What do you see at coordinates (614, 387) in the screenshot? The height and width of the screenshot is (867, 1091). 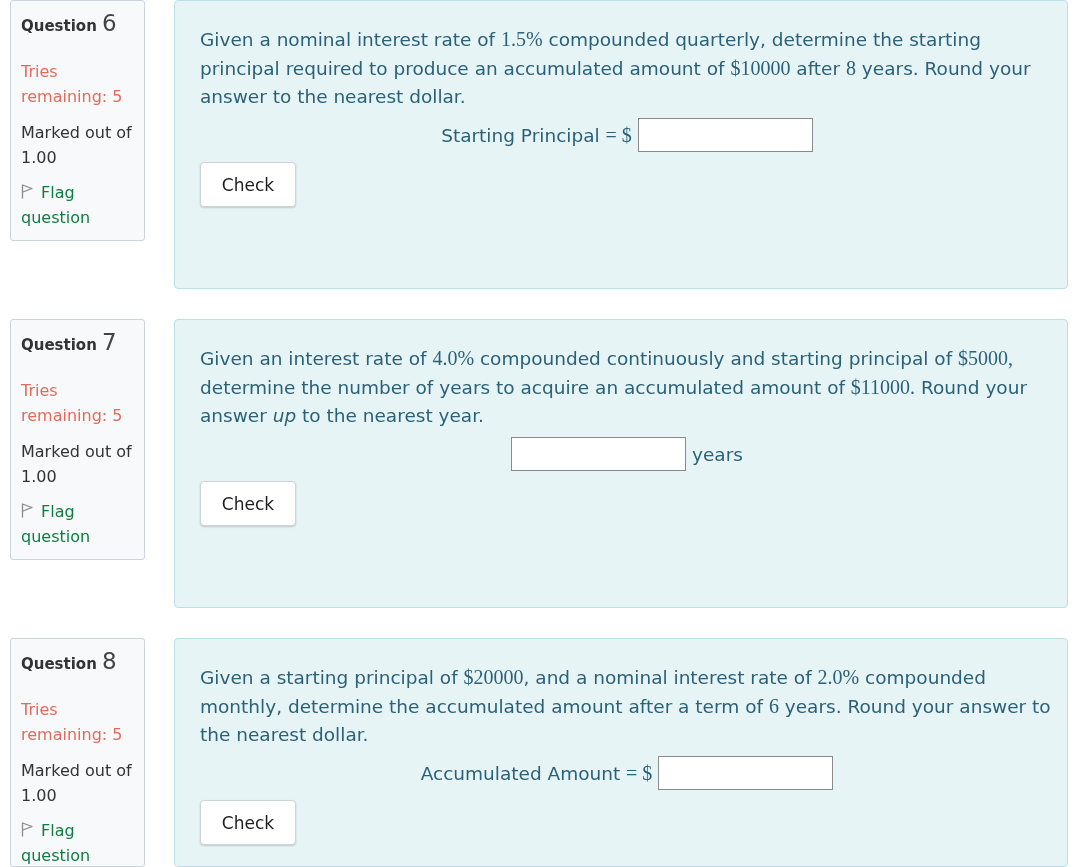 I see `question-text: Given an interest rate of 4.0% compounded continuously and starting principal of $5000, determine the number of years to acquire an accumulated amount of $11000. Round your answer up to the nearest year.` at bounding box center [614, 387].